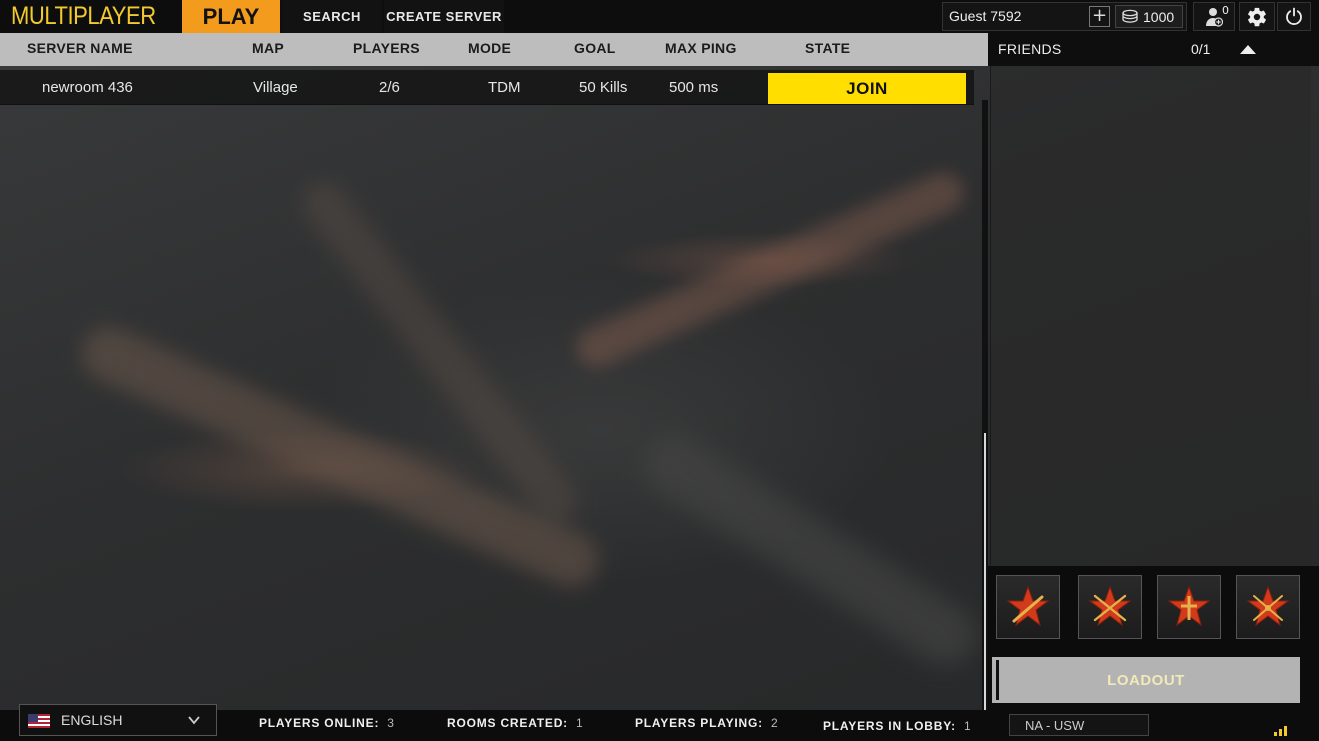  I want to click on settings-button, so click(1257, 16).